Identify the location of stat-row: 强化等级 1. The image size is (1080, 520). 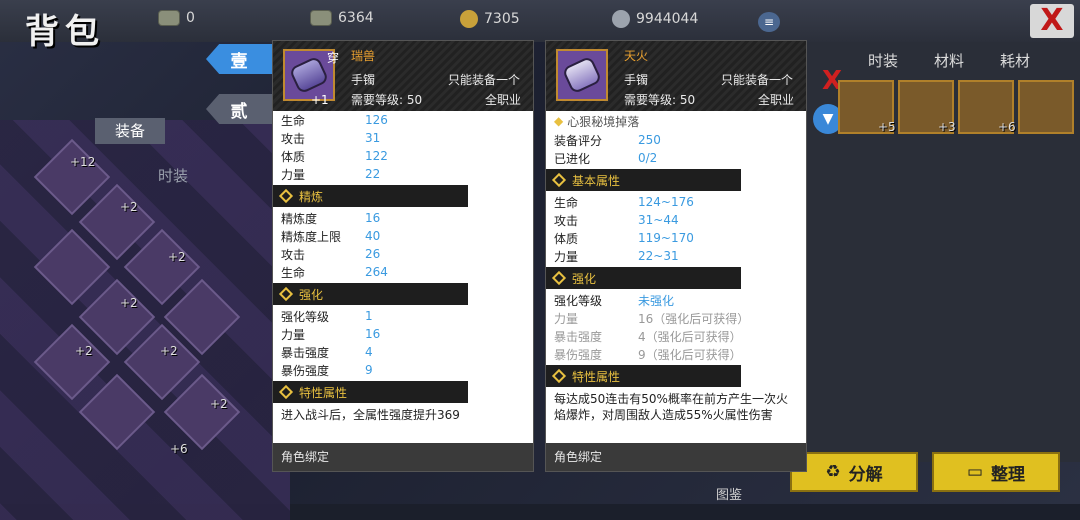
(327, 316).